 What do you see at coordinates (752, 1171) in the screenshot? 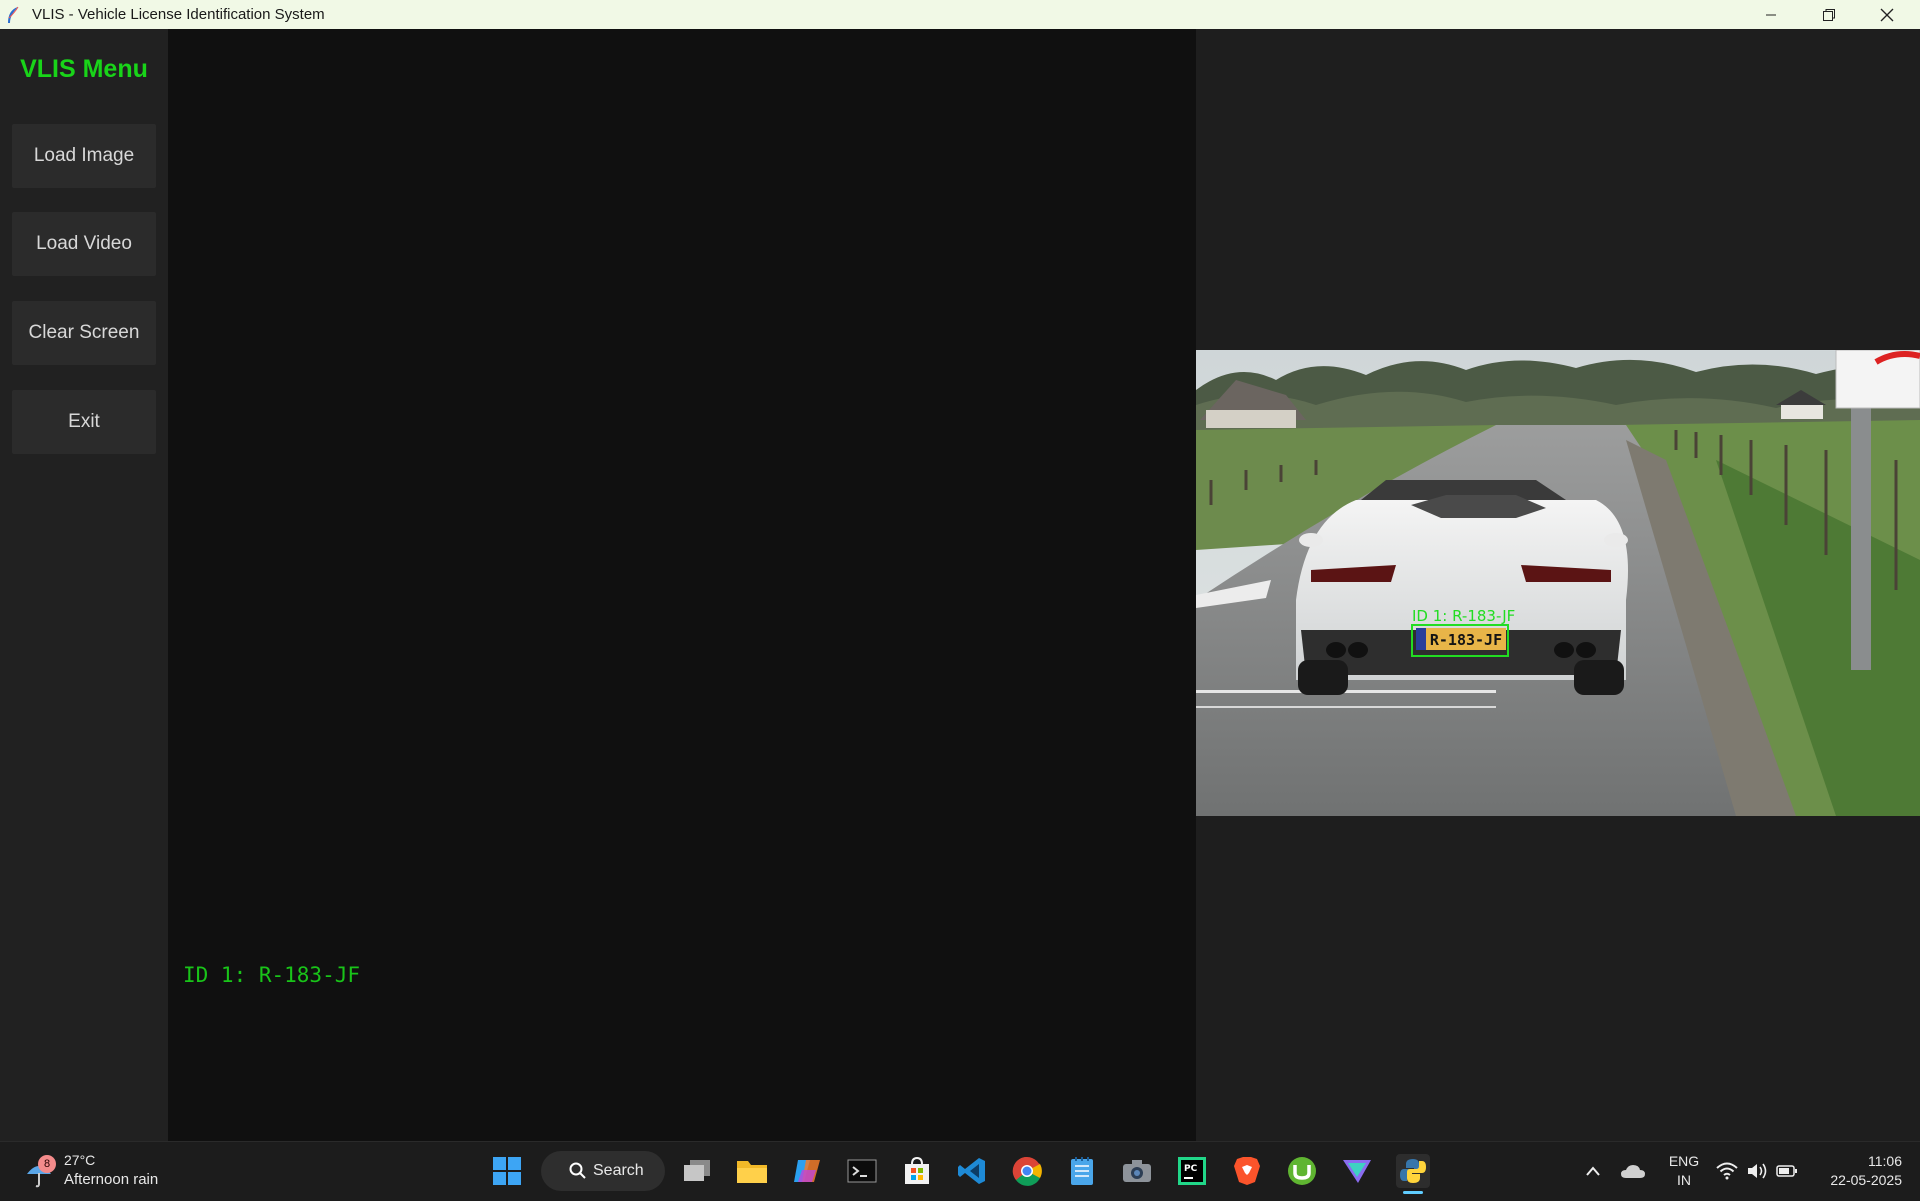
I see `file-explorer-icon` at bounding box center [752, 1171].